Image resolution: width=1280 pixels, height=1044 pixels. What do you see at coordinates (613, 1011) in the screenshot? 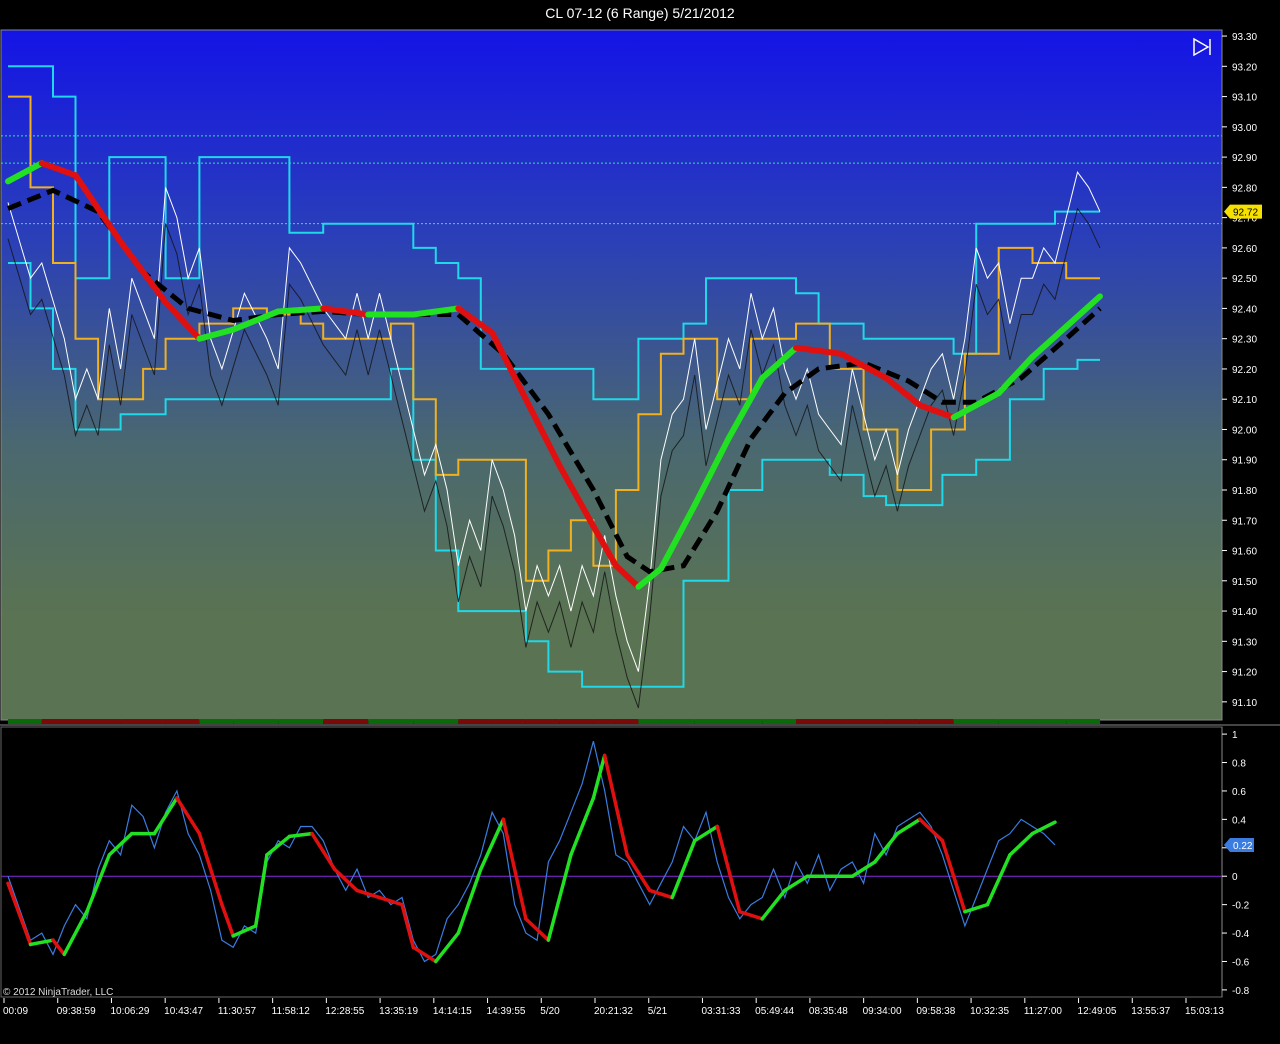
I see `x-tick-label: 20:21:32` at bounding box center [613, 1011].